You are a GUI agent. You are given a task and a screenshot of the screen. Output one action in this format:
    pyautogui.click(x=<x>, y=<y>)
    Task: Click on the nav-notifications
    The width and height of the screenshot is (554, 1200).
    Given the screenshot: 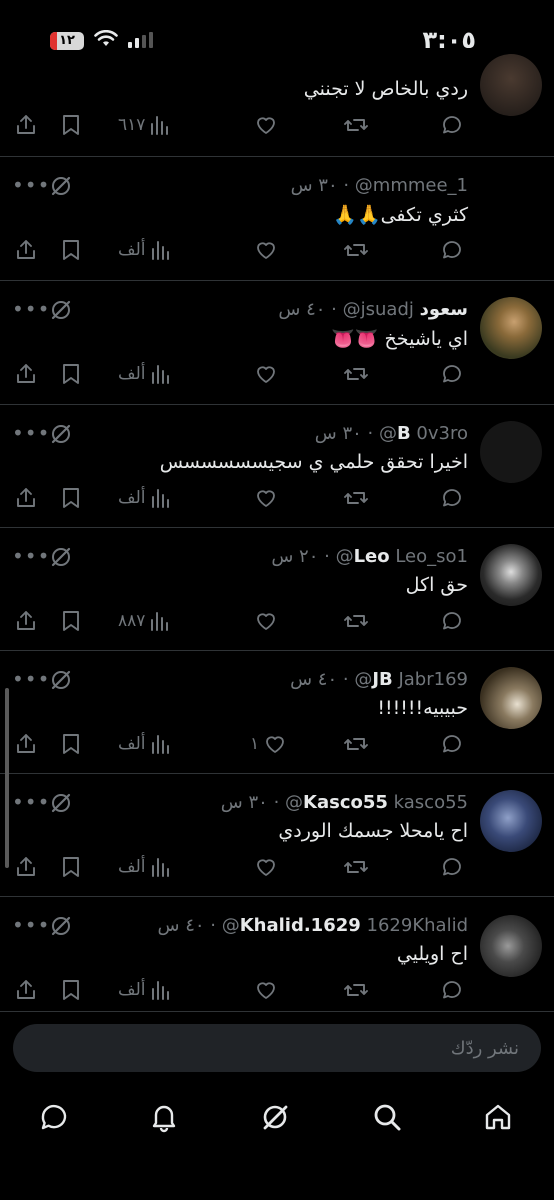 What is the action you would take?
    pyautogui.click(x=164, y=1117)
    